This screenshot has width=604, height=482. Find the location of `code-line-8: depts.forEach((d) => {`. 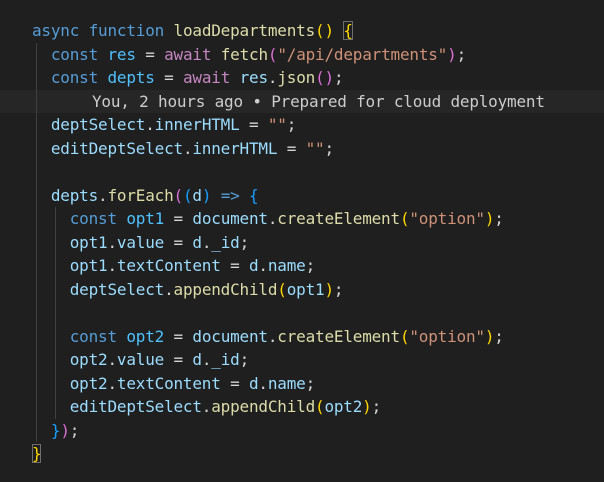

code-line-8: depts.forEach((d) => { is located at coordinates (302, 195).